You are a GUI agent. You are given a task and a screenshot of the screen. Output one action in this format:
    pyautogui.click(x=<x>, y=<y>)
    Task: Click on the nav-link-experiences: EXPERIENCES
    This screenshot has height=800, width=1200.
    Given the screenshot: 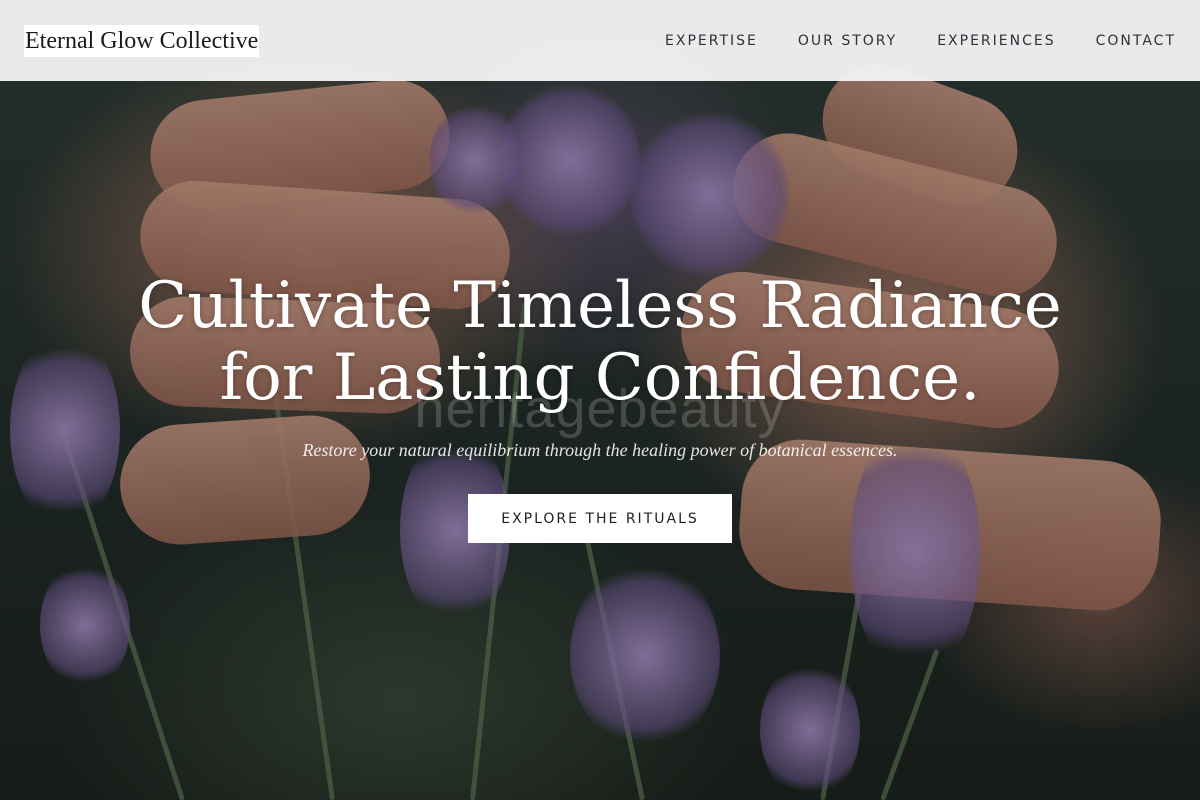 What is the action you would take?
    pyautogui.click(x=996, y=41)
    